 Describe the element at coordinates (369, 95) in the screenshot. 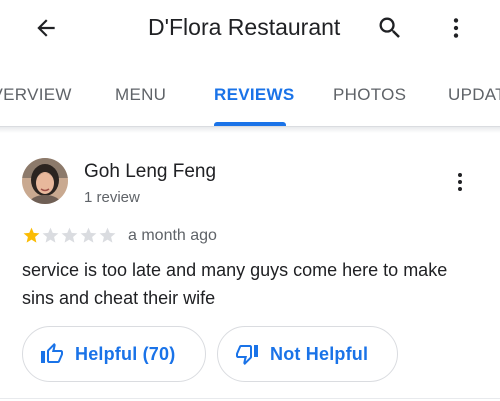

I see `tab-photos: PHOTOS` at that location.